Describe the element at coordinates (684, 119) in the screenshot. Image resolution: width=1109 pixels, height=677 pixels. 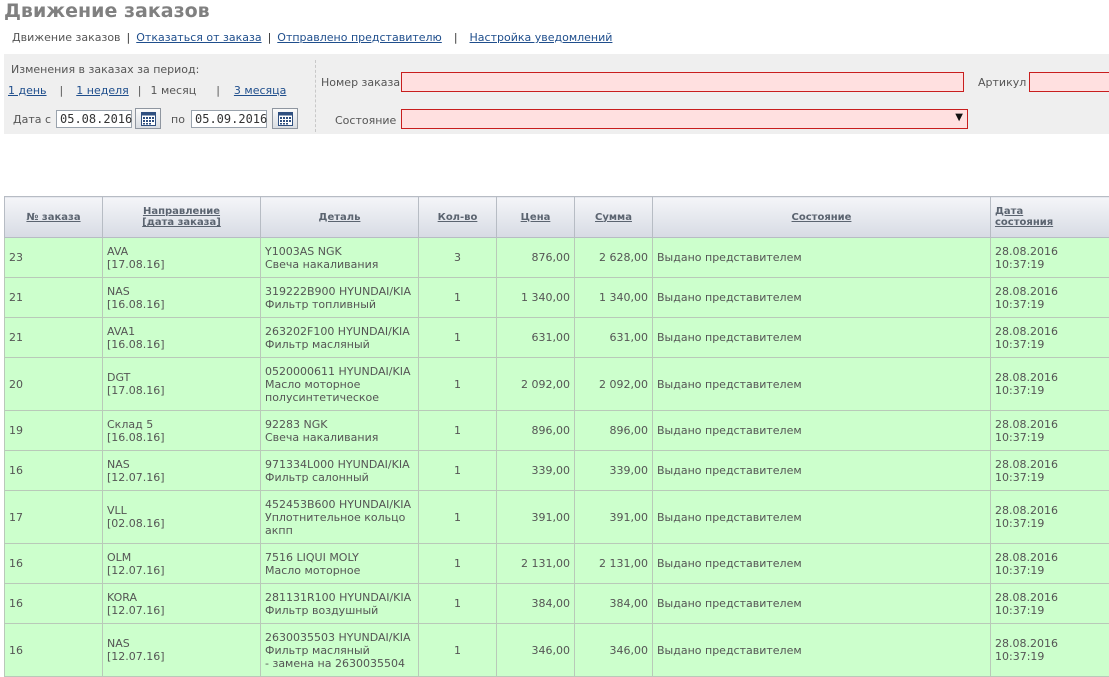
I see `status-select: ▼` at that location.